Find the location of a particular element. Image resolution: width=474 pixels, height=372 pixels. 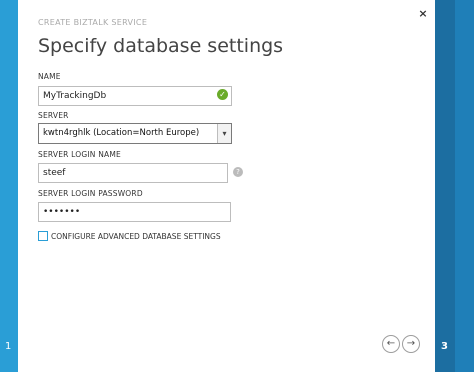

chevron-down-icon: ▾ is located at coordinates (224, 133).